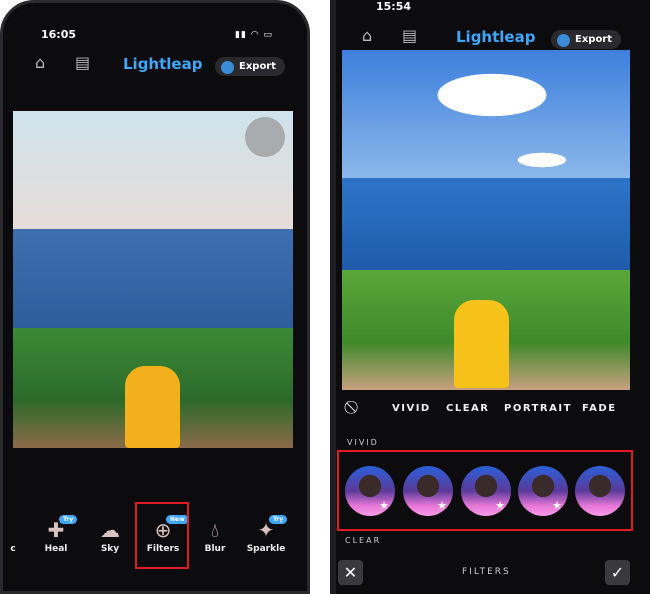 This screenshot has height=594, width=650. What do you see at coordinates (467, 408) in the screenshot?
I see `tab-clear: CLEAR` at bounding box center [467, 408].